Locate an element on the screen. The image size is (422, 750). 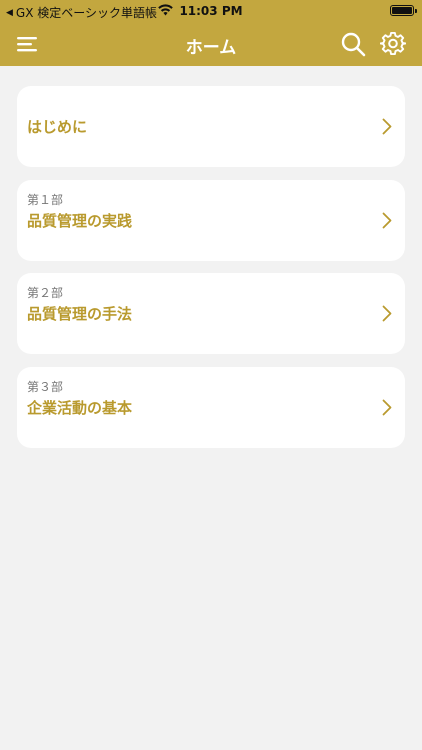
section-subtitle: 第３部 is located at coordinates (45, 387).